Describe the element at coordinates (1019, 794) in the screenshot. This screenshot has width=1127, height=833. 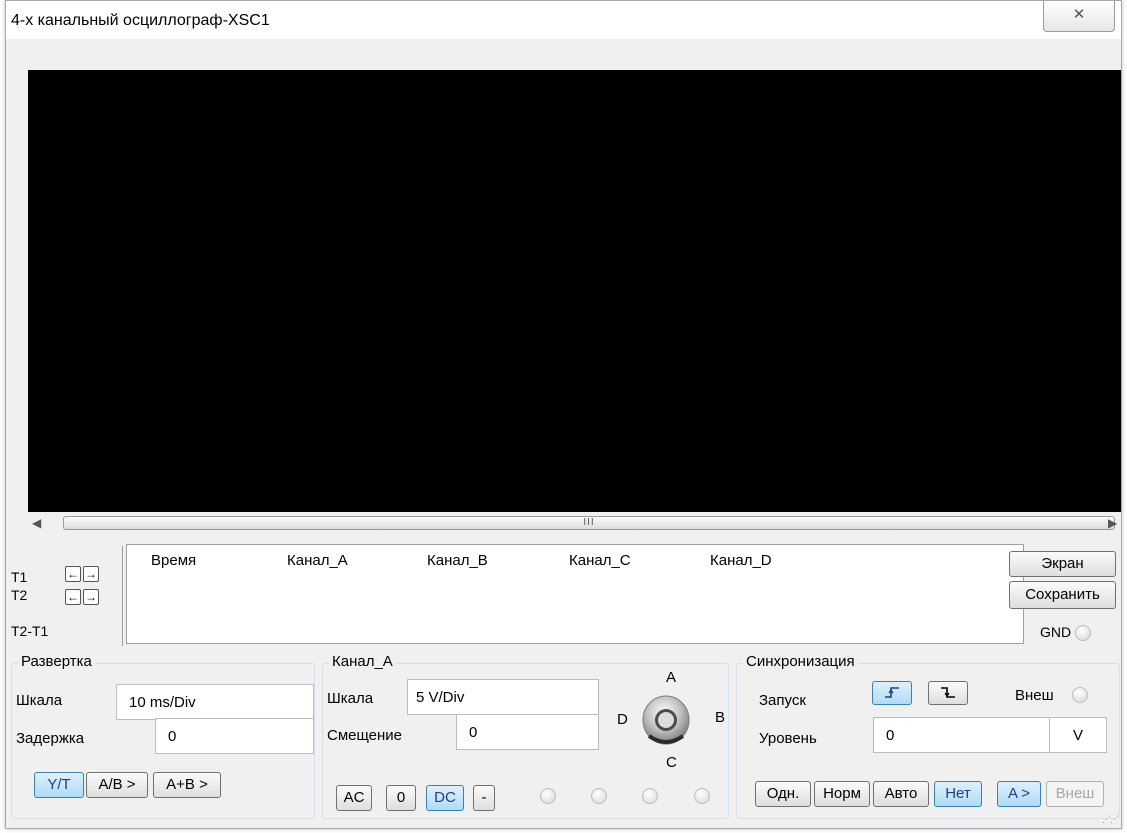
I see `trigger-source-a-button: A >` at that location.